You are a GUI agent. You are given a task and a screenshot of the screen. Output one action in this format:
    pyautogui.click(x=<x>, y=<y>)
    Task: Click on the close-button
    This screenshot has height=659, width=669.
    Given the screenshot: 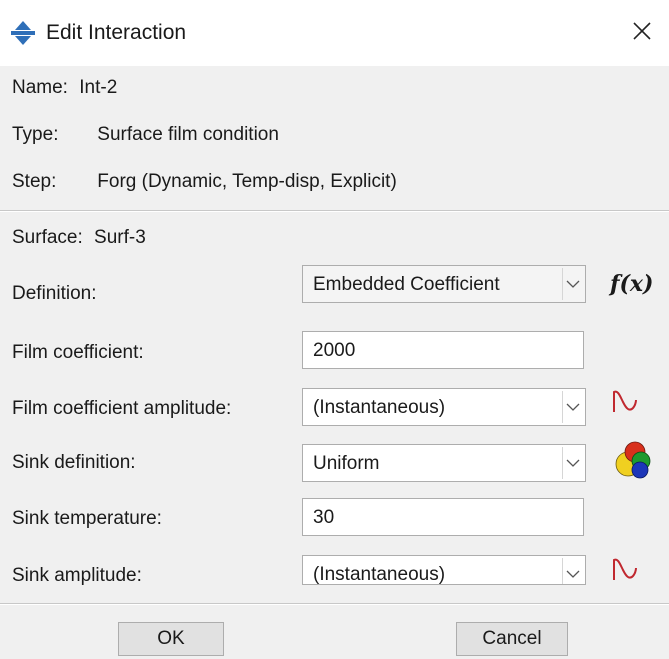 What is the action you would take?
    pyautogui.click(x=642, y=33)
    